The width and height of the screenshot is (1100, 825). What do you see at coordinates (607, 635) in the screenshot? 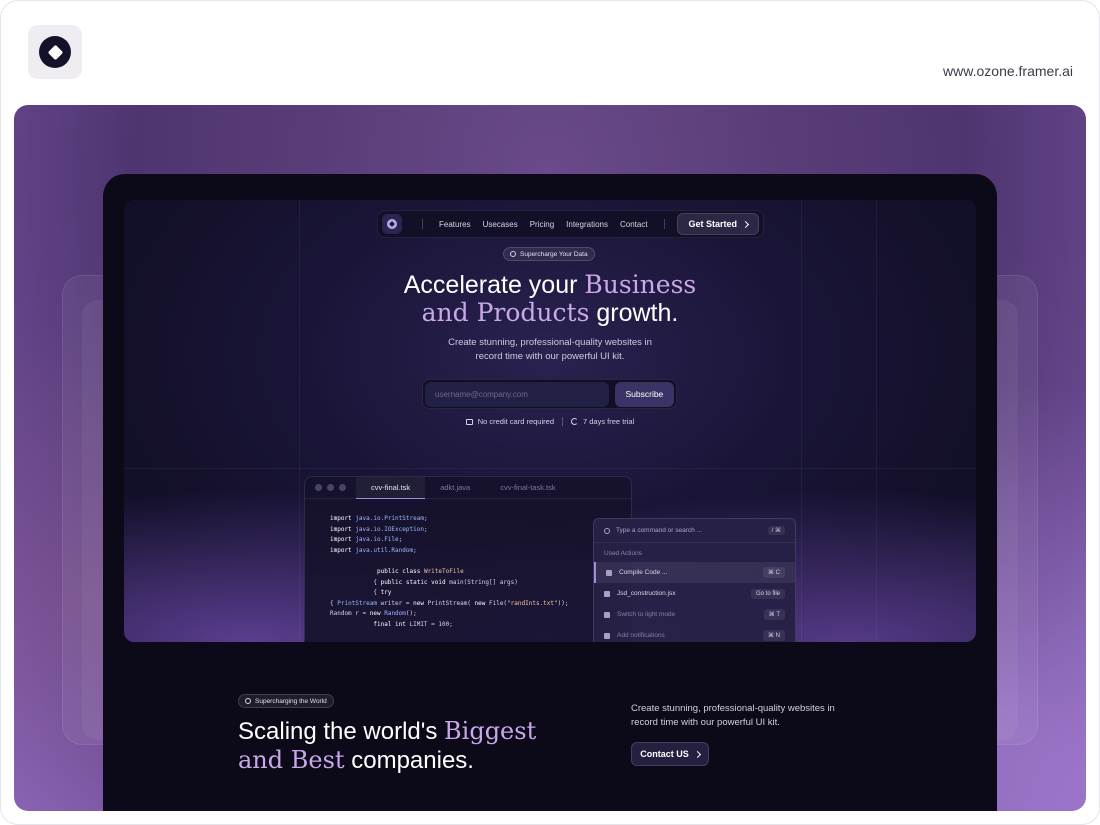
I see `bell-icon` at bounding box center [607, 635].